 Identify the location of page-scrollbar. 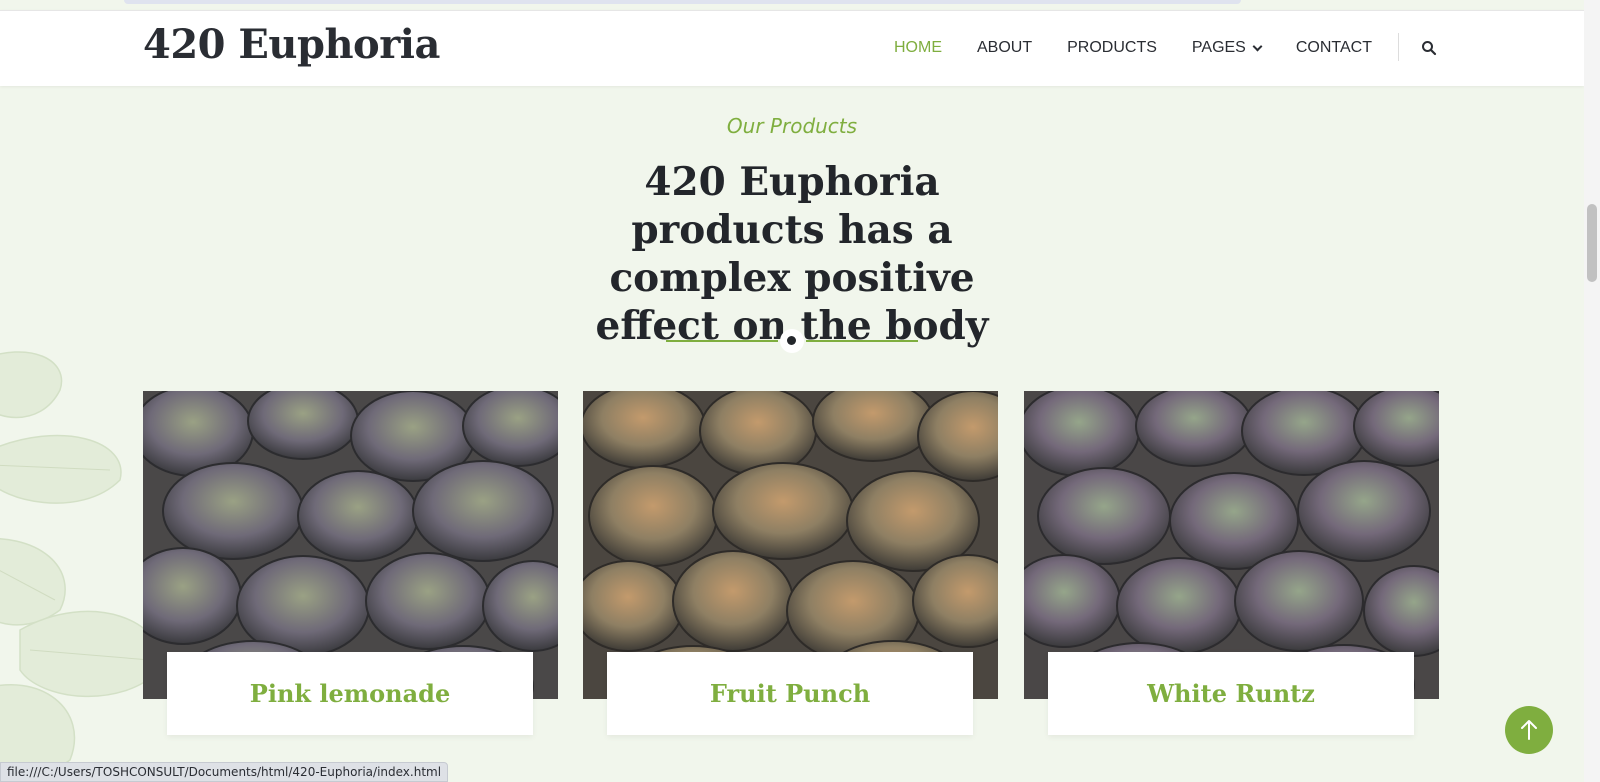
(1592, 391).